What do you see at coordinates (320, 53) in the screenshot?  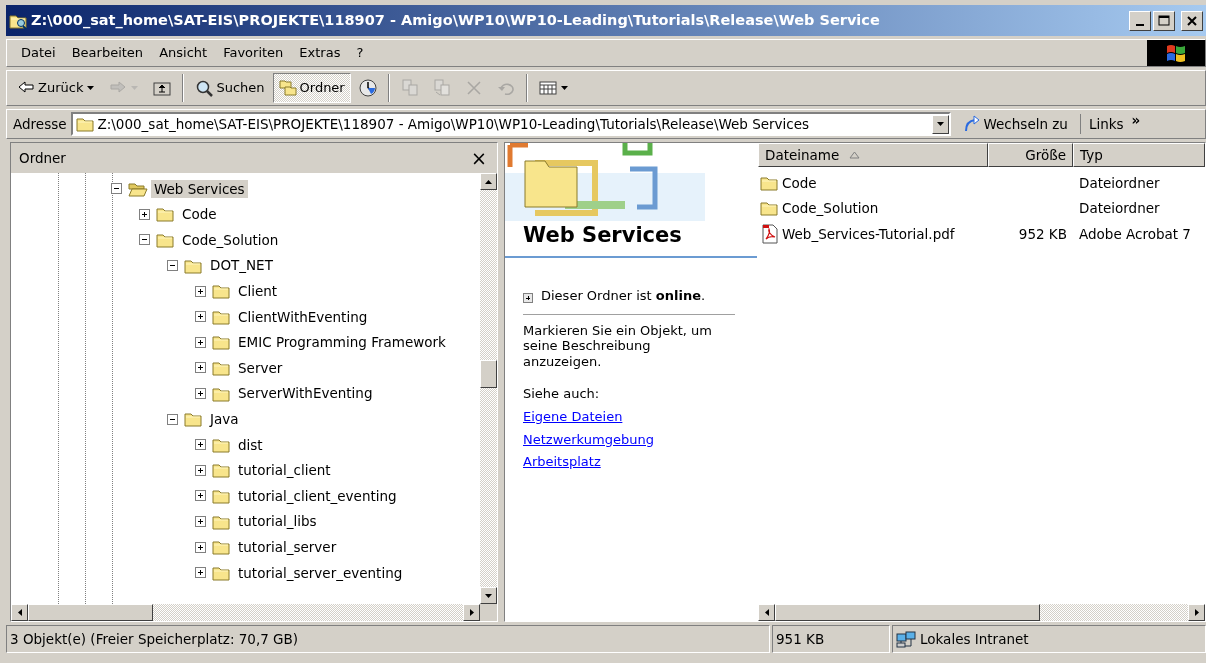 I see `menu-item: Extras` at bounding box center [320, 53].